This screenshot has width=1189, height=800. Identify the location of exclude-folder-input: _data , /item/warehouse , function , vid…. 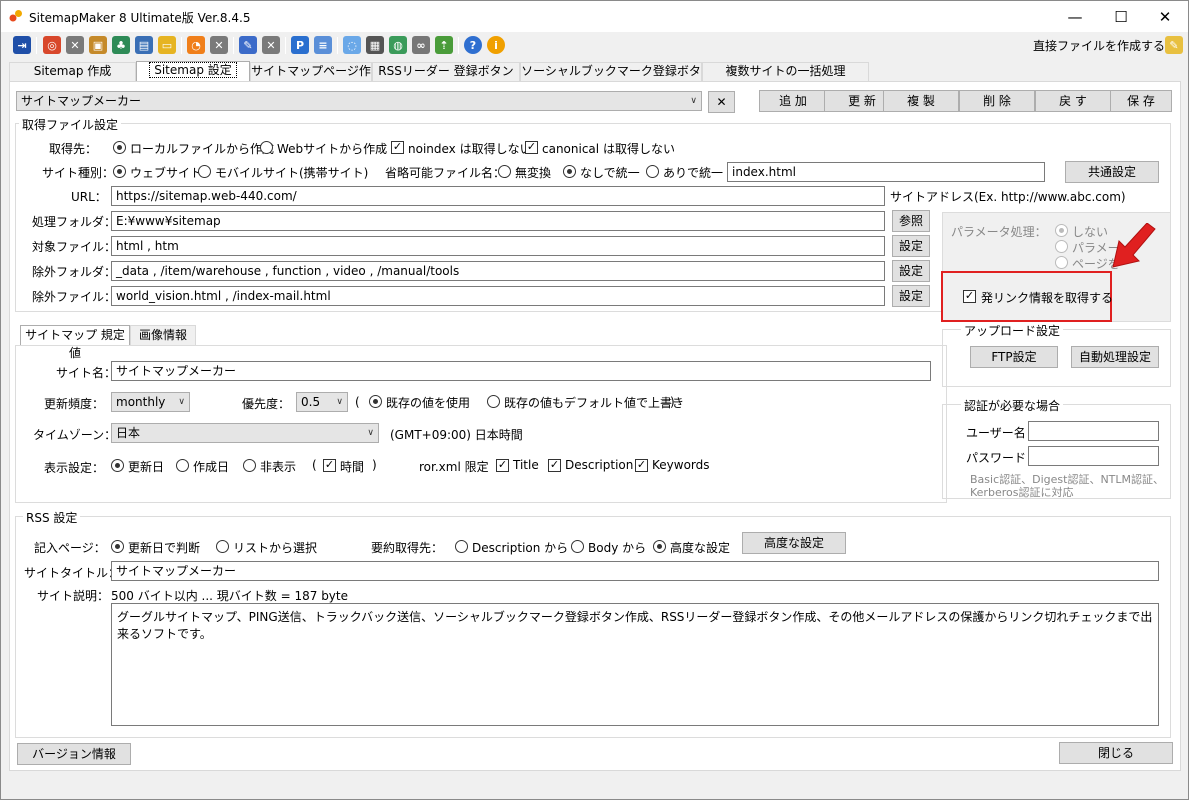
(498, 271).